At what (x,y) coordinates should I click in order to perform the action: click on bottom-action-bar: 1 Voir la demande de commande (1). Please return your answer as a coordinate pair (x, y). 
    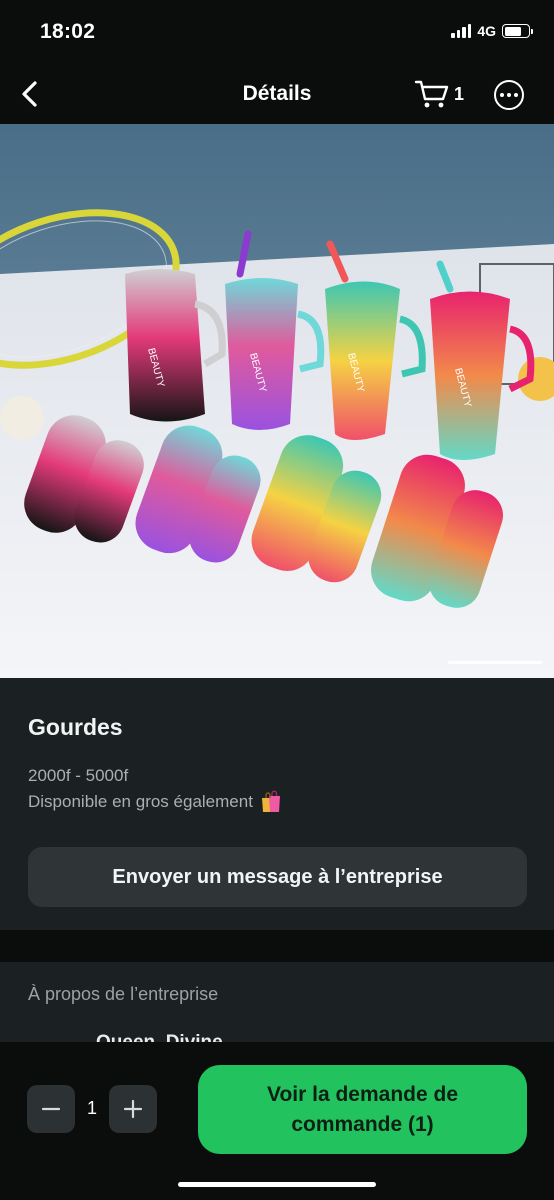
    Looking at the image, I should click on (277, 1121).